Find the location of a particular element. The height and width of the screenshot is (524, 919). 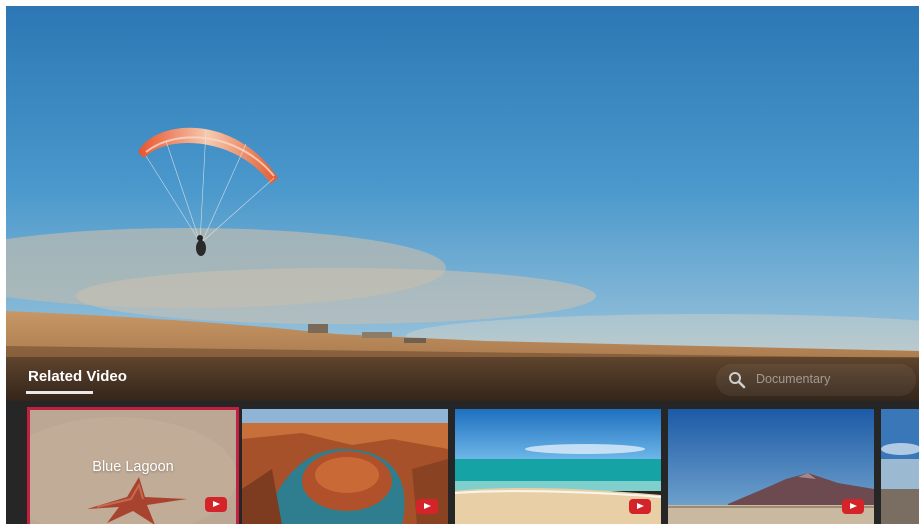

thumbnail-image is located at coordinates (900, 466).